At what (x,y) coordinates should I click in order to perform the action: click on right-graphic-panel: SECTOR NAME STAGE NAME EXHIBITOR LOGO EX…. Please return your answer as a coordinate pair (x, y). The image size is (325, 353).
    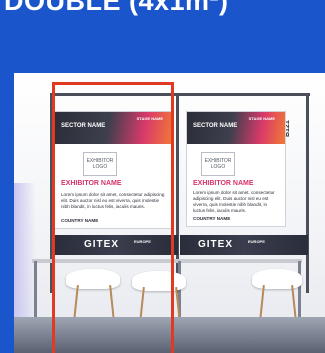
    Looking at the image, I should click on (236, 169).